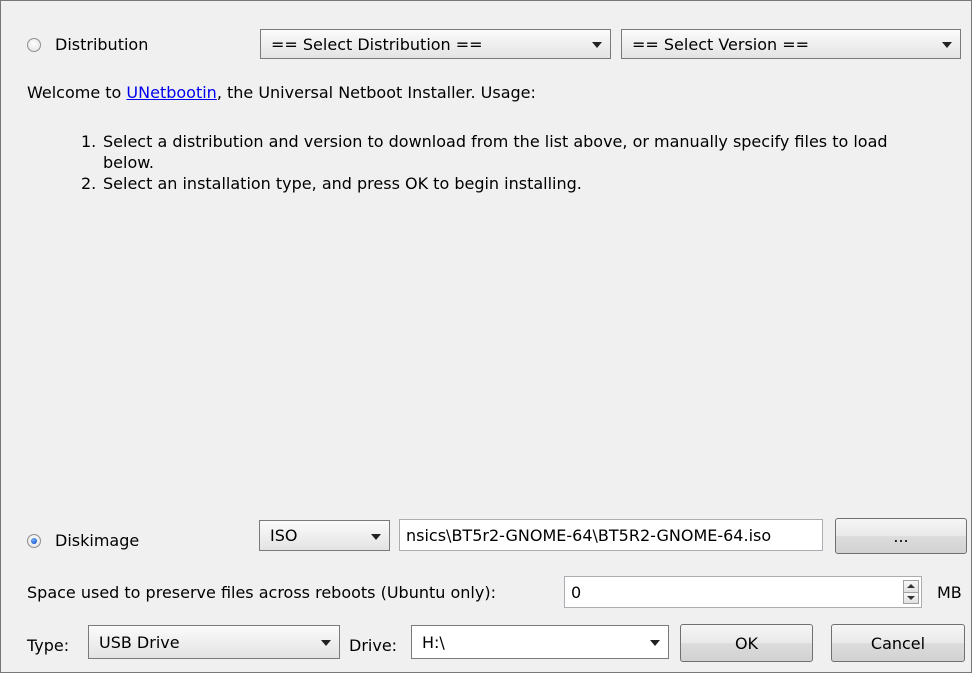  I want to click on ok-button: OK, so click(746, 643).